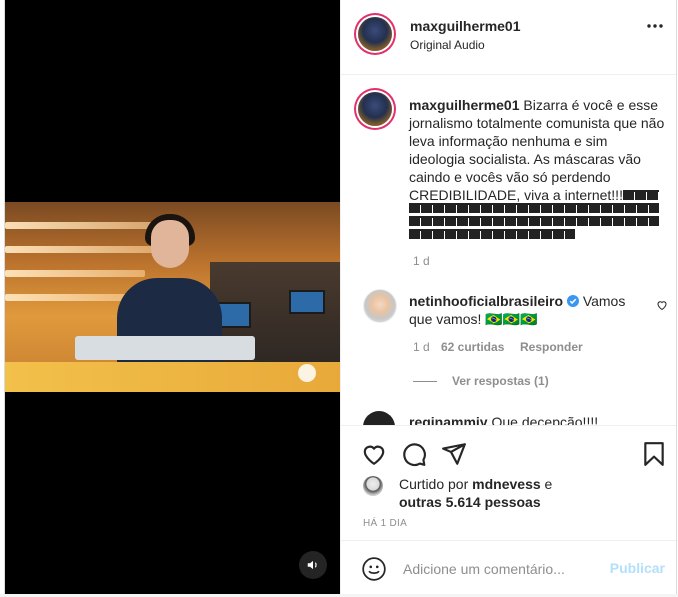 This screenshot has height=597, width=678. I want to click on caption-username: maxguilherme01, so click(464, 105).